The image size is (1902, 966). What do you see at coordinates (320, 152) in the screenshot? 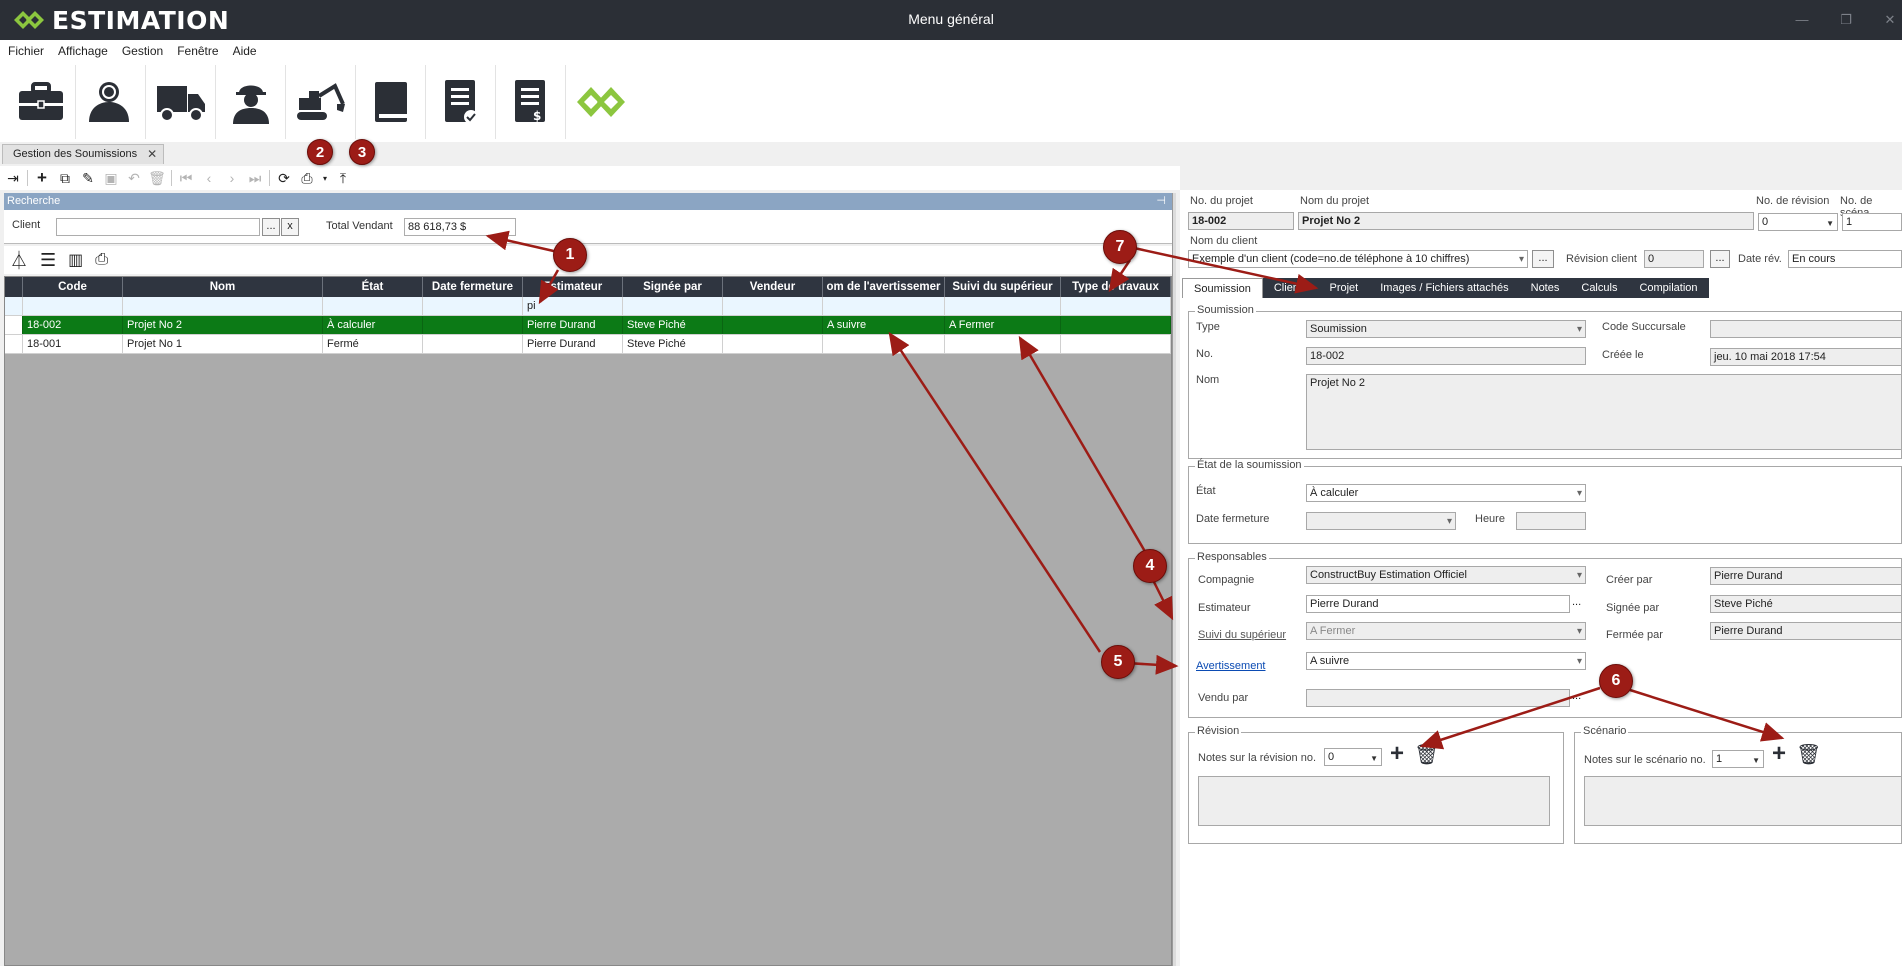
I see `annotation-badge-2: 2` at bounding box center [320, 152].